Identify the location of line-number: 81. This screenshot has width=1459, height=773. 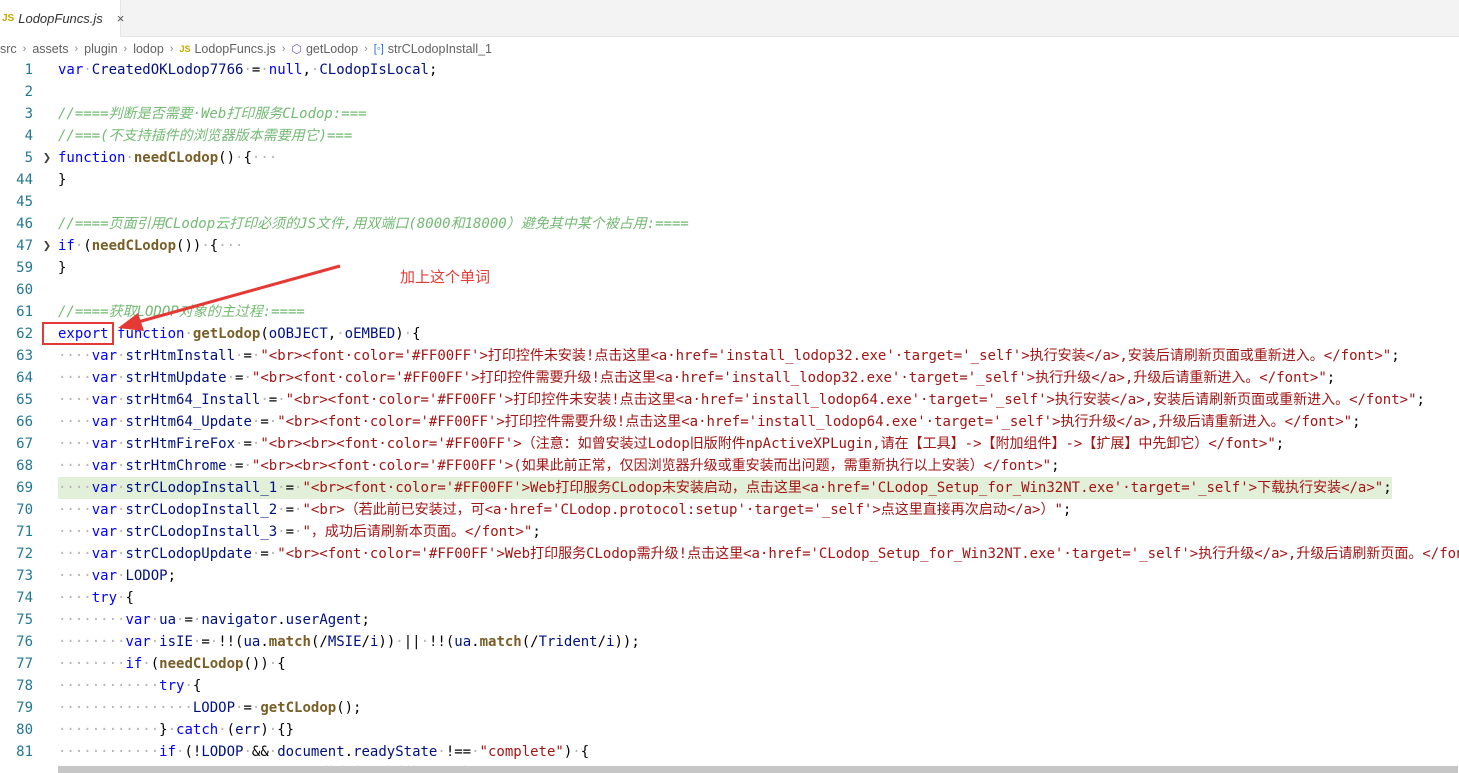
(24, 752).